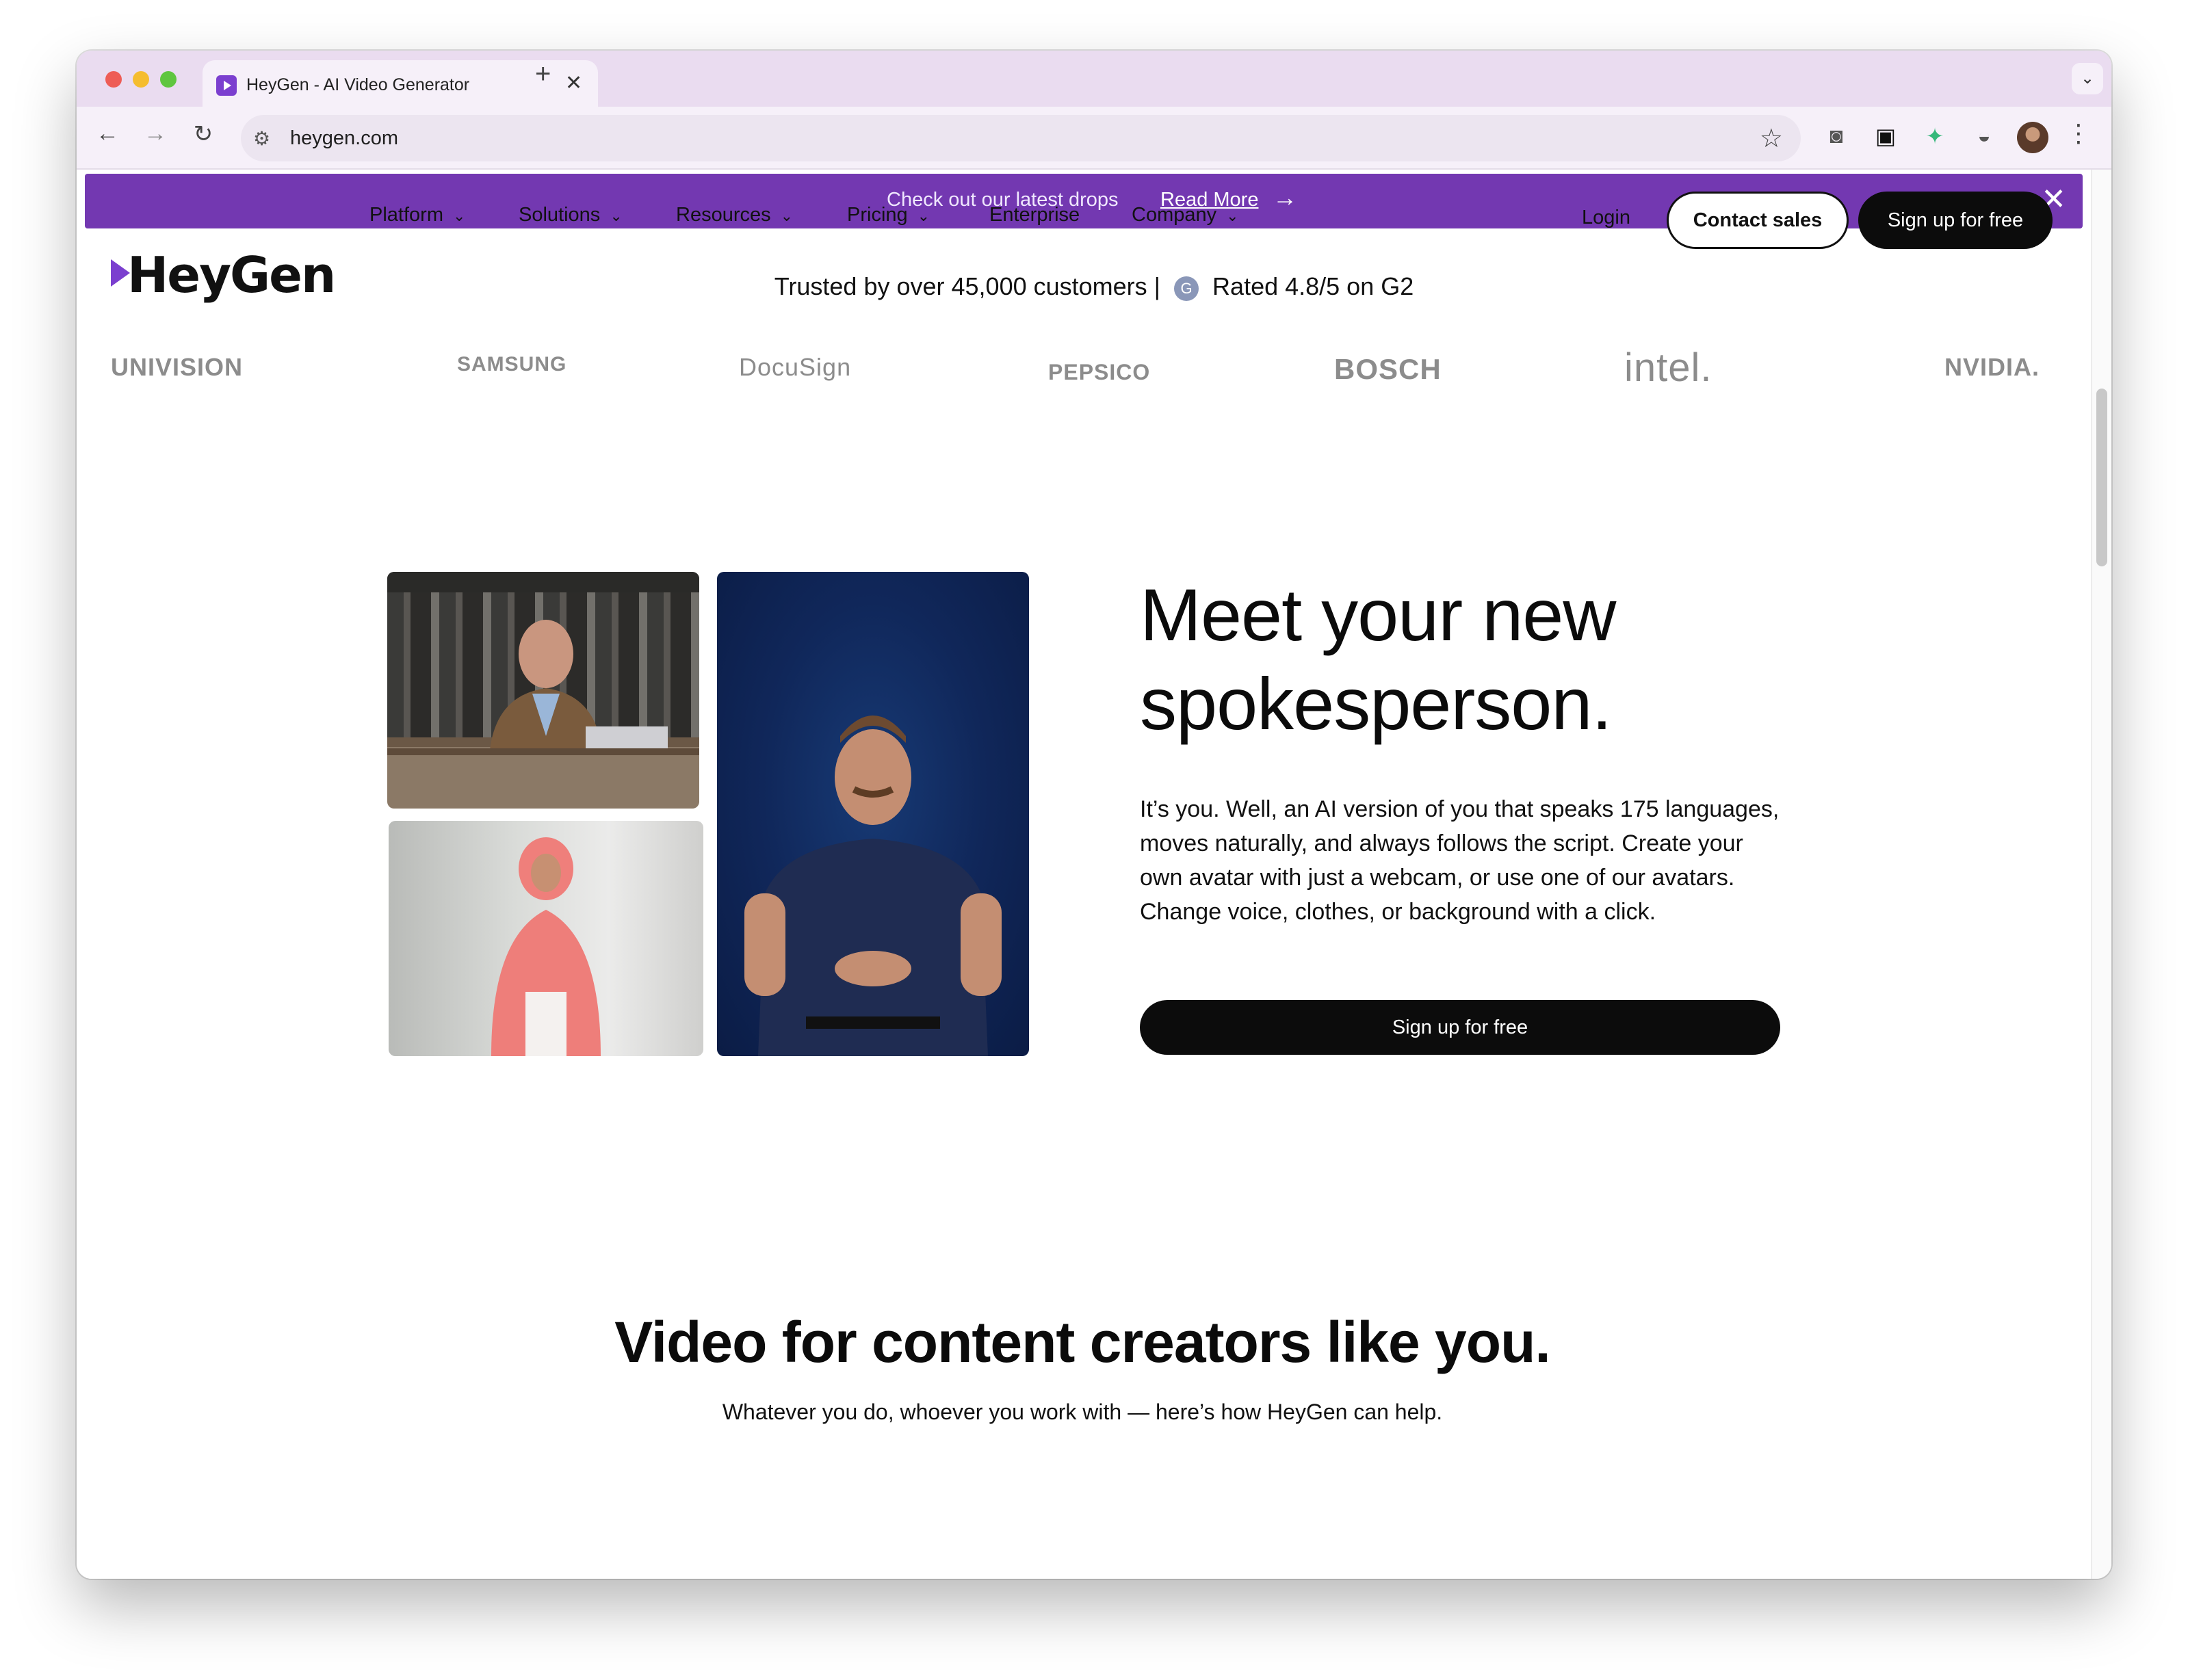 This screenshot has height=1680, width=2188. I want to click on avatar-office-image, so click(543, 690).